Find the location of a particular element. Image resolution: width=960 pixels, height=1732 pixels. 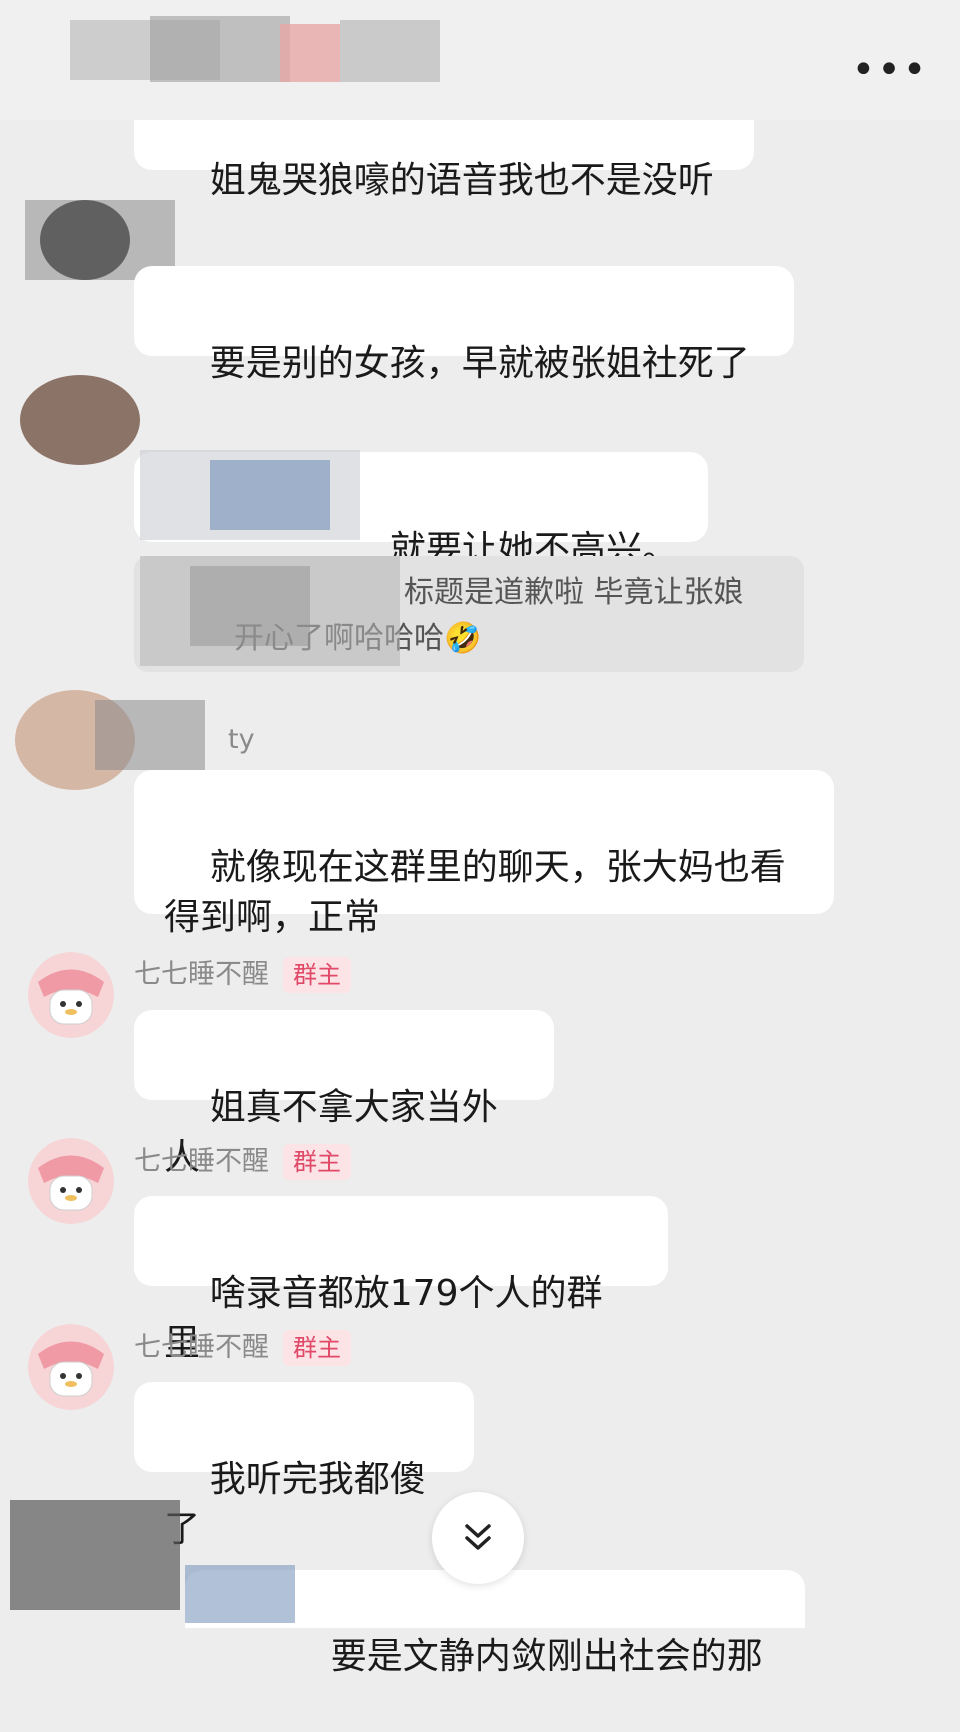

message-bubble: 要是别的女孩，早就被张姐社死了 is located at coordinates (464, 325).